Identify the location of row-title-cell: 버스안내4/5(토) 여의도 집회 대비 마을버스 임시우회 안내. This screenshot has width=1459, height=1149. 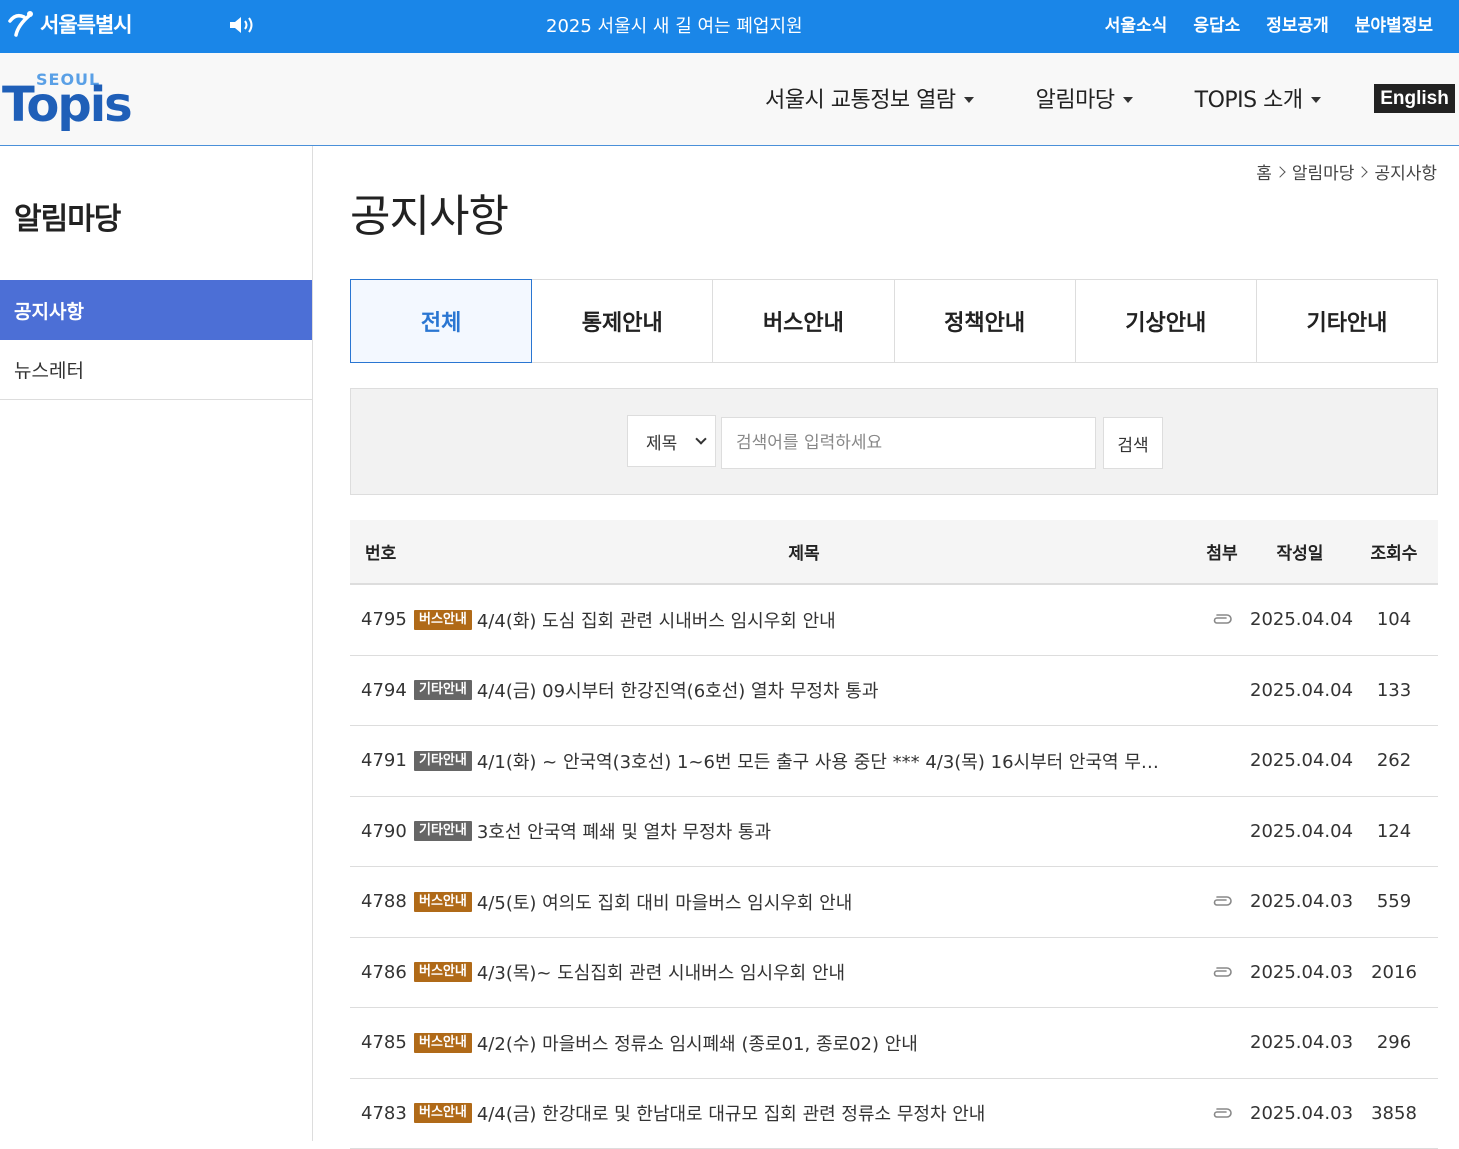
(804, 902).